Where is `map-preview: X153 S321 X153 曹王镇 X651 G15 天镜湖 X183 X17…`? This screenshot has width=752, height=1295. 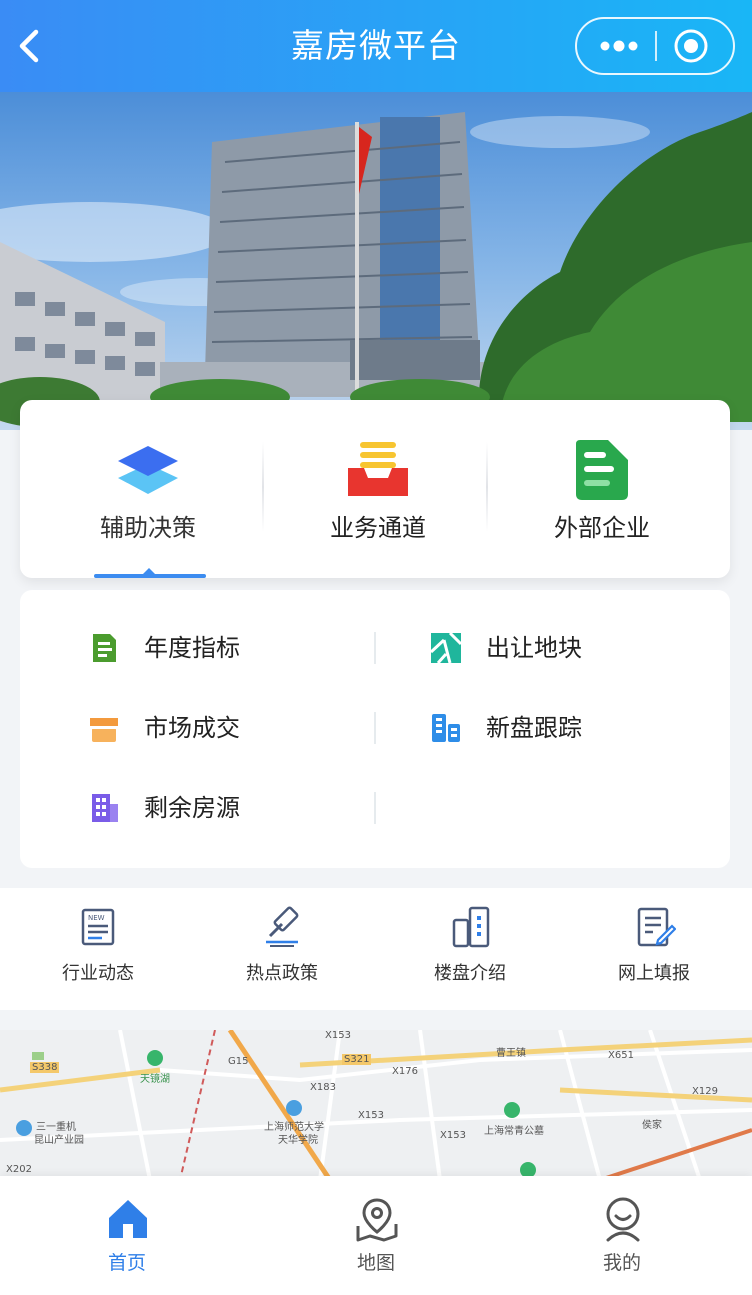
map-preview: X153 S321 X153 曹王镇 X651 G15 天镜湖 X183 X17… is located at coordinates (376, 1105).